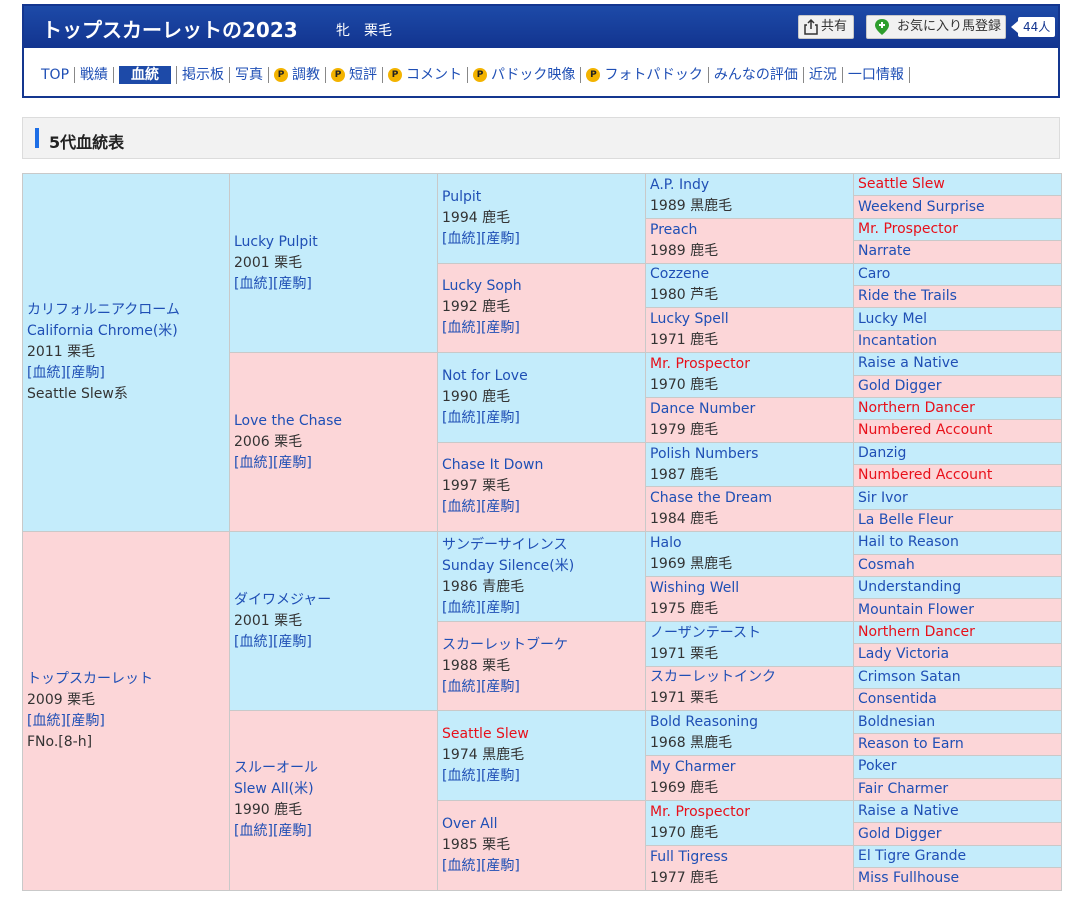 The width and height of the screenshot is (1080, 898). What do you see at coordinates (90, 679) in the screenshot?
I see `ancestor-name-link: トップスカーレット` at bounding box center [90, 679].